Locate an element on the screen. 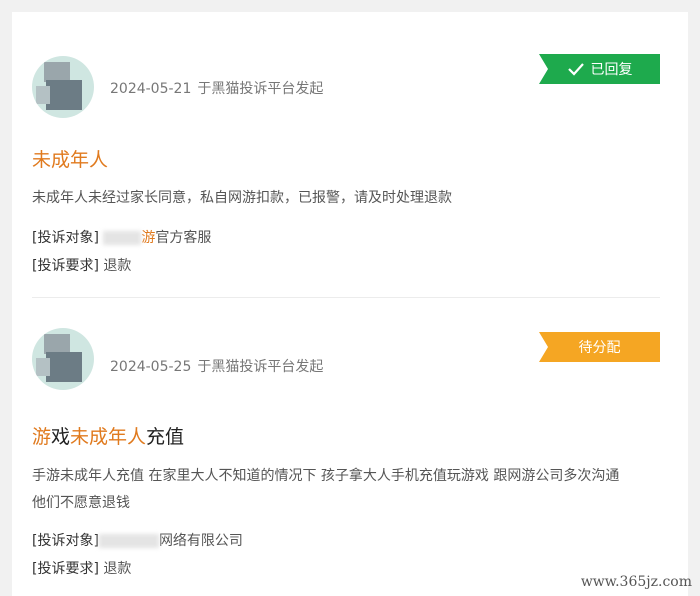 The image size is (700, 596). title-text: 戏 is located at coordinates (61, 437).